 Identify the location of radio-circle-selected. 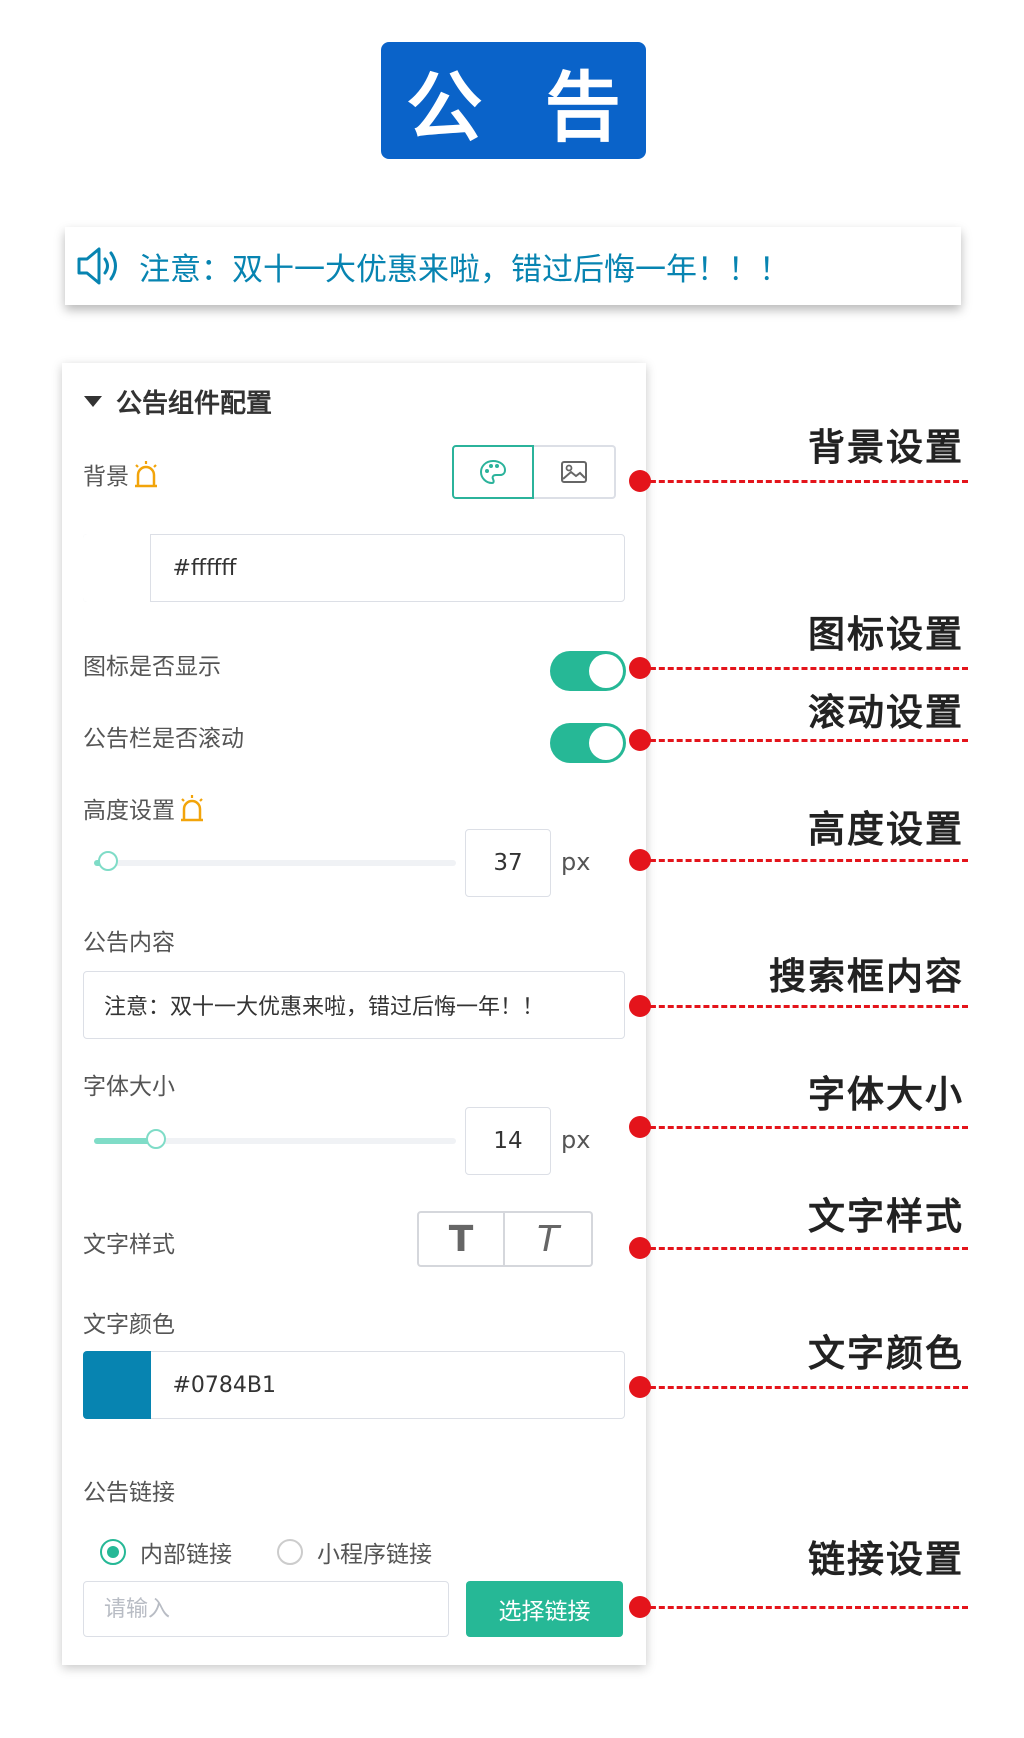
(113, 1552).